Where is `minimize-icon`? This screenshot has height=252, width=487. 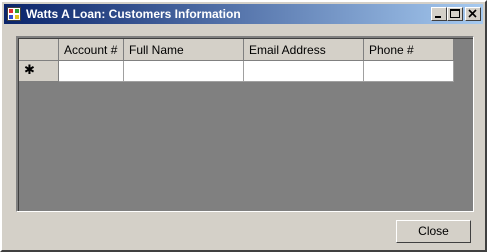
minimize-icon is located at coordinates (438, 17).